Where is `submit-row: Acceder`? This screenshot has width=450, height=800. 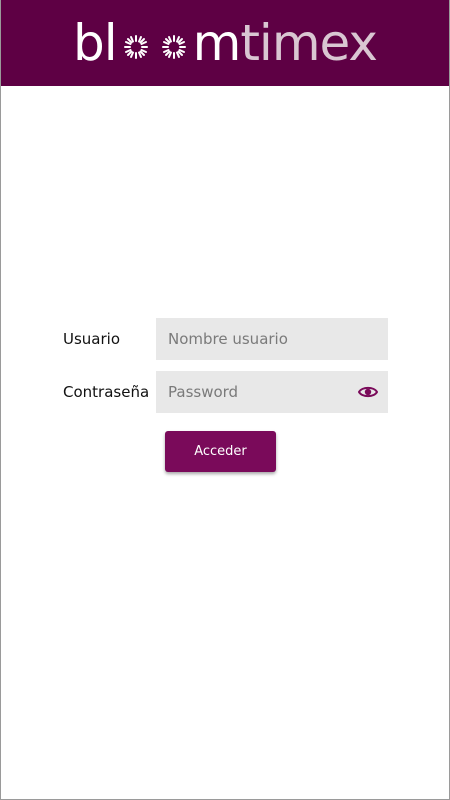
submit-row: Acceder is located at coordinates (220, 451).